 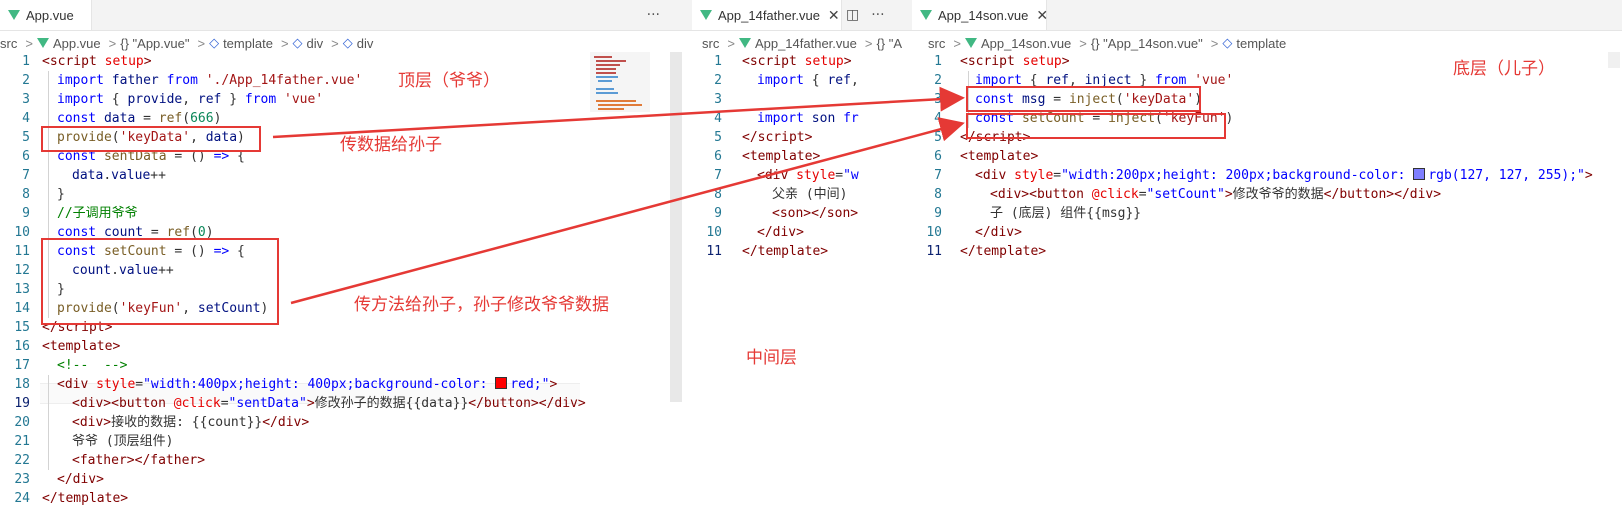 What do you see at coordinates (449, 81) in the screenshot?
I see `annotation-top-layer: 顶层（爷爷）` at bounding box center [449, 81].